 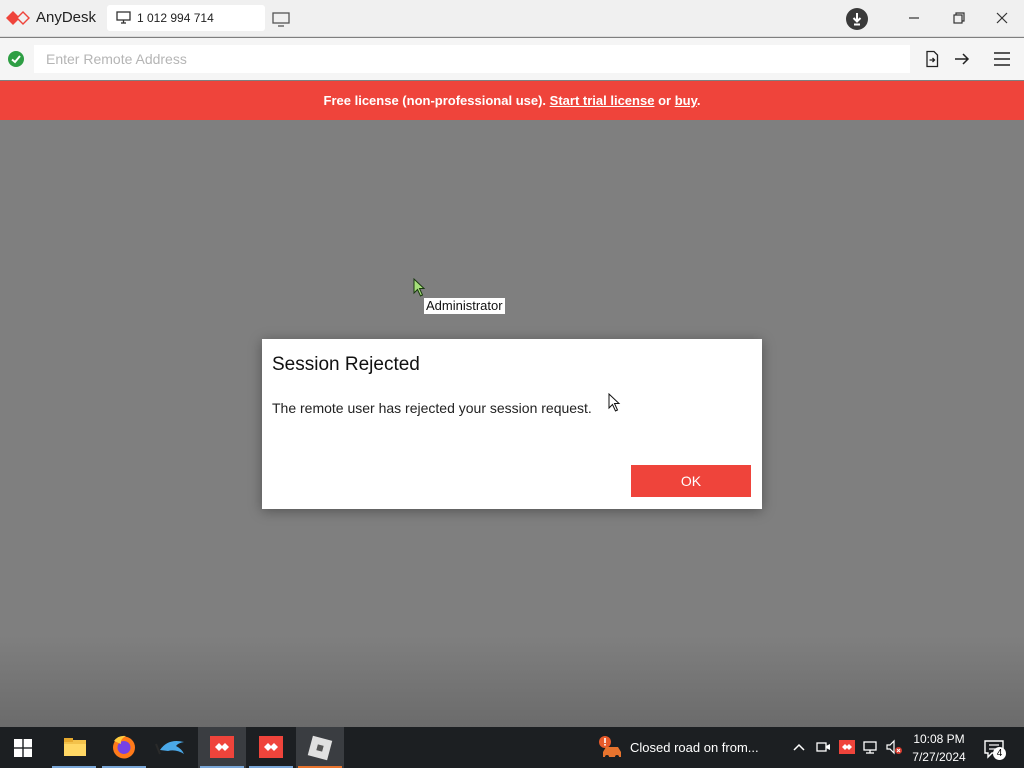 What do you see at coordinates (894, 747) in the screenshot?
I see `volume-muted-icon` at bounding box center [894, 747].